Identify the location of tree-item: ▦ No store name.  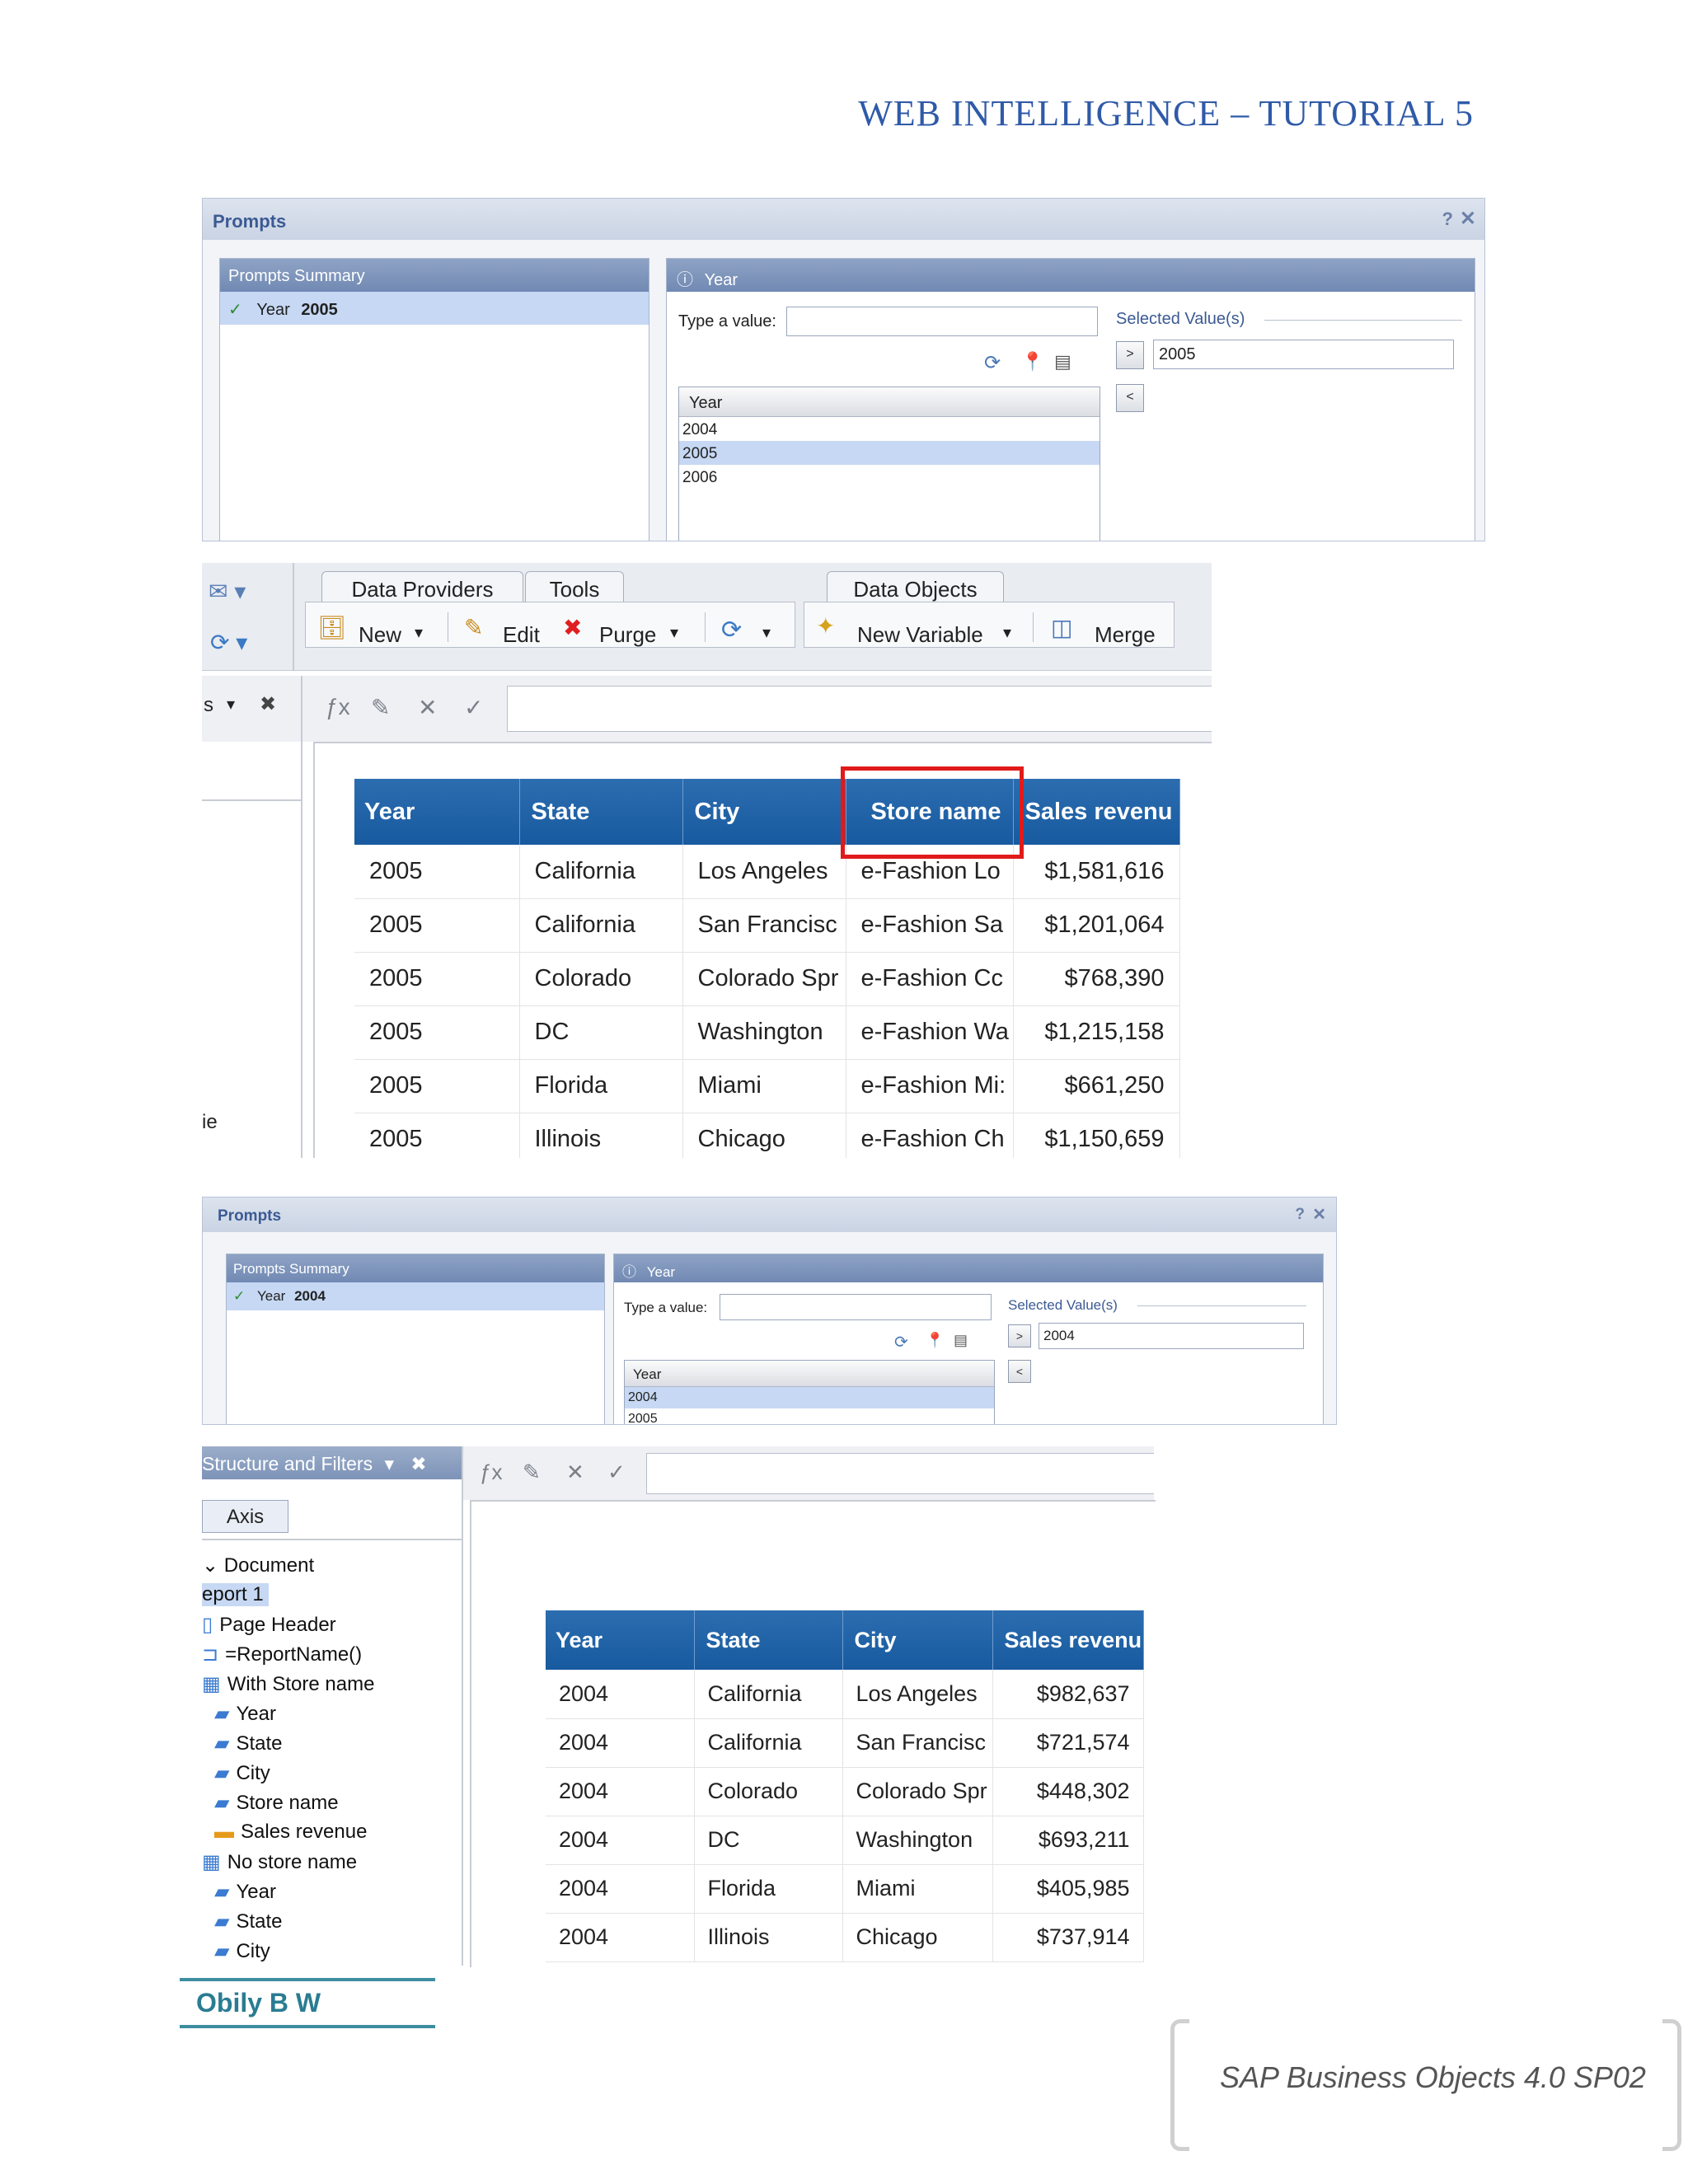
(279, 1862).